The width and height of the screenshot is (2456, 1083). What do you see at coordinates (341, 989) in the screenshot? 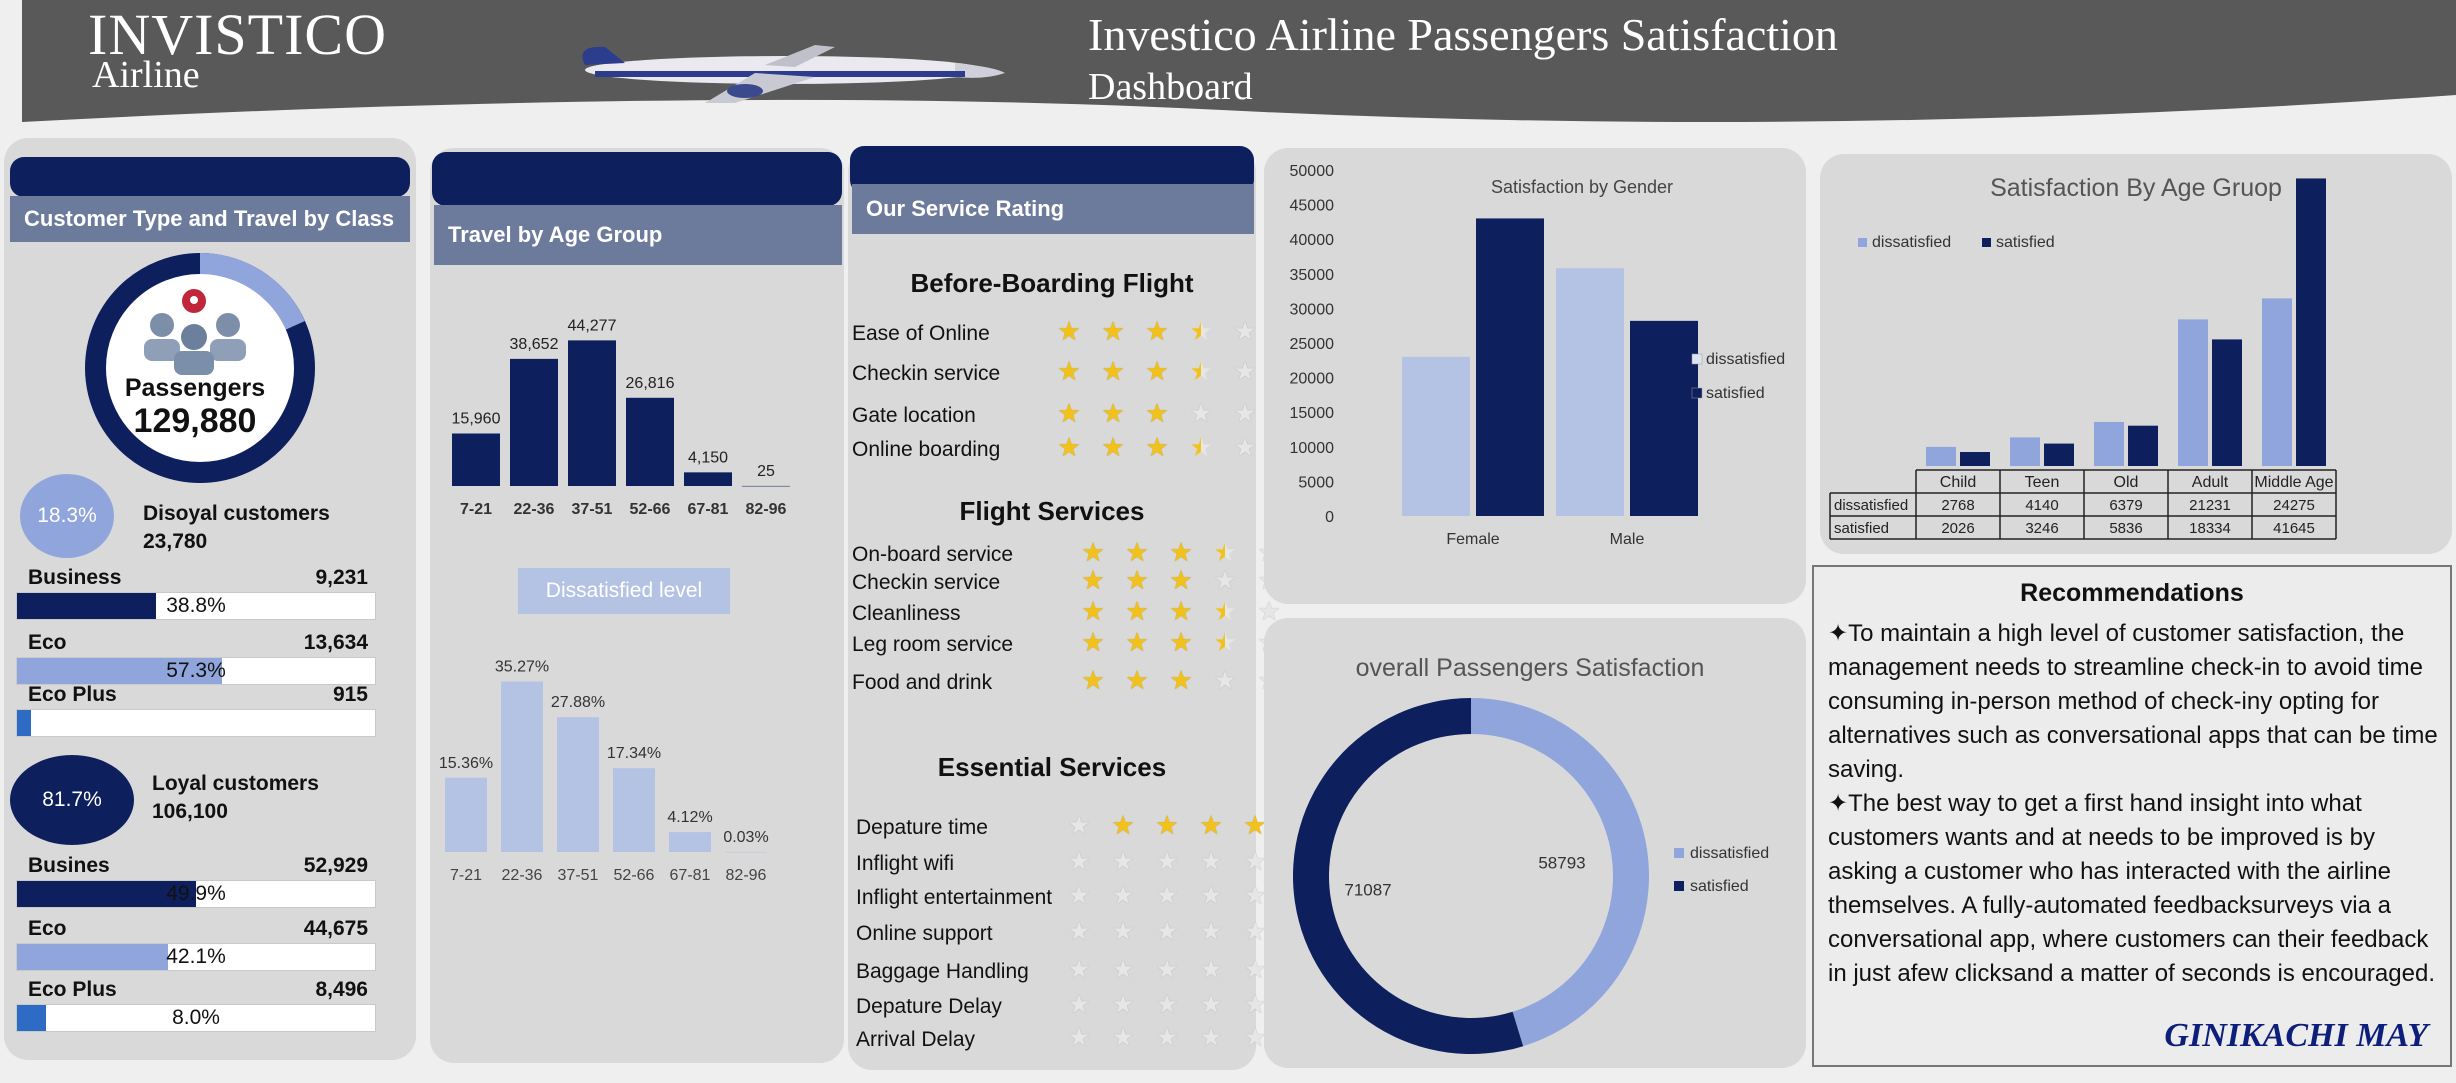
I see `class-count: 8,496` at bounding box center [341, 989].